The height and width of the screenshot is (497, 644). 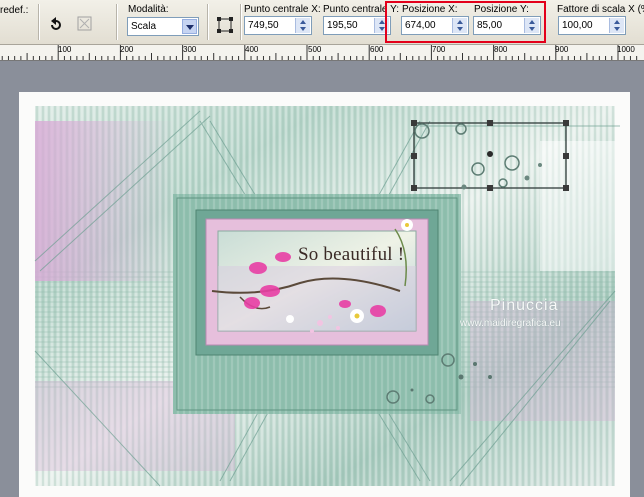 I want to click on mode-value: Scala, so click(x=144, y=26).